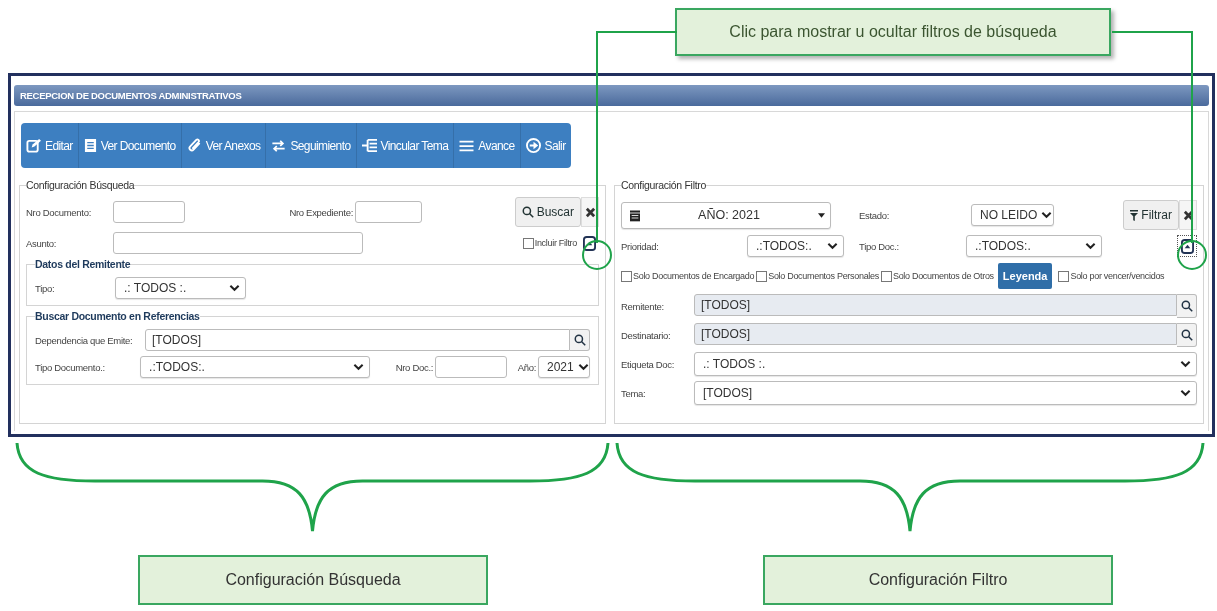 The image size is (1217, 611). I want to click on window-title: RECEPCION DE DOCUMENTOS ADMINISTRATIVOS, so click(611, 95).